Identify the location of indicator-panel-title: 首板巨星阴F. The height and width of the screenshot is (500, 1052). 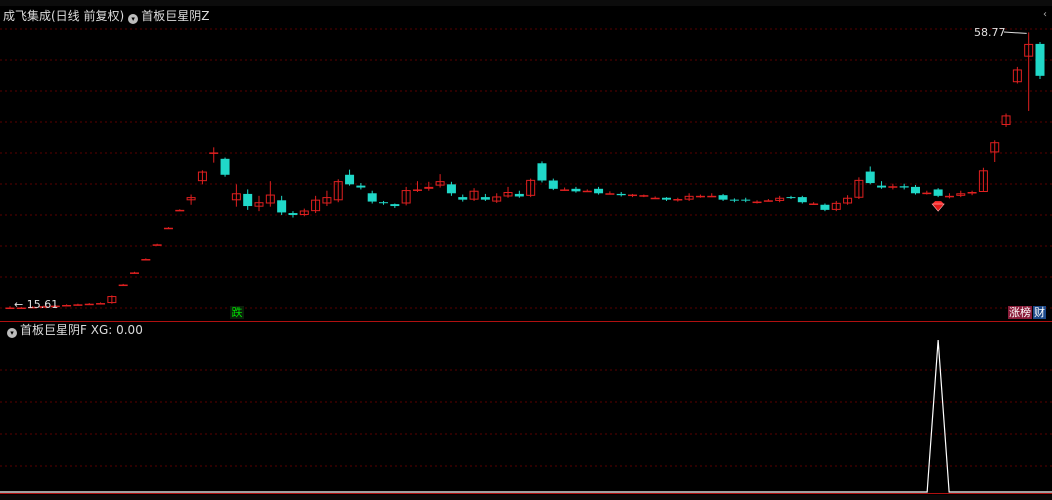
(53, 330).